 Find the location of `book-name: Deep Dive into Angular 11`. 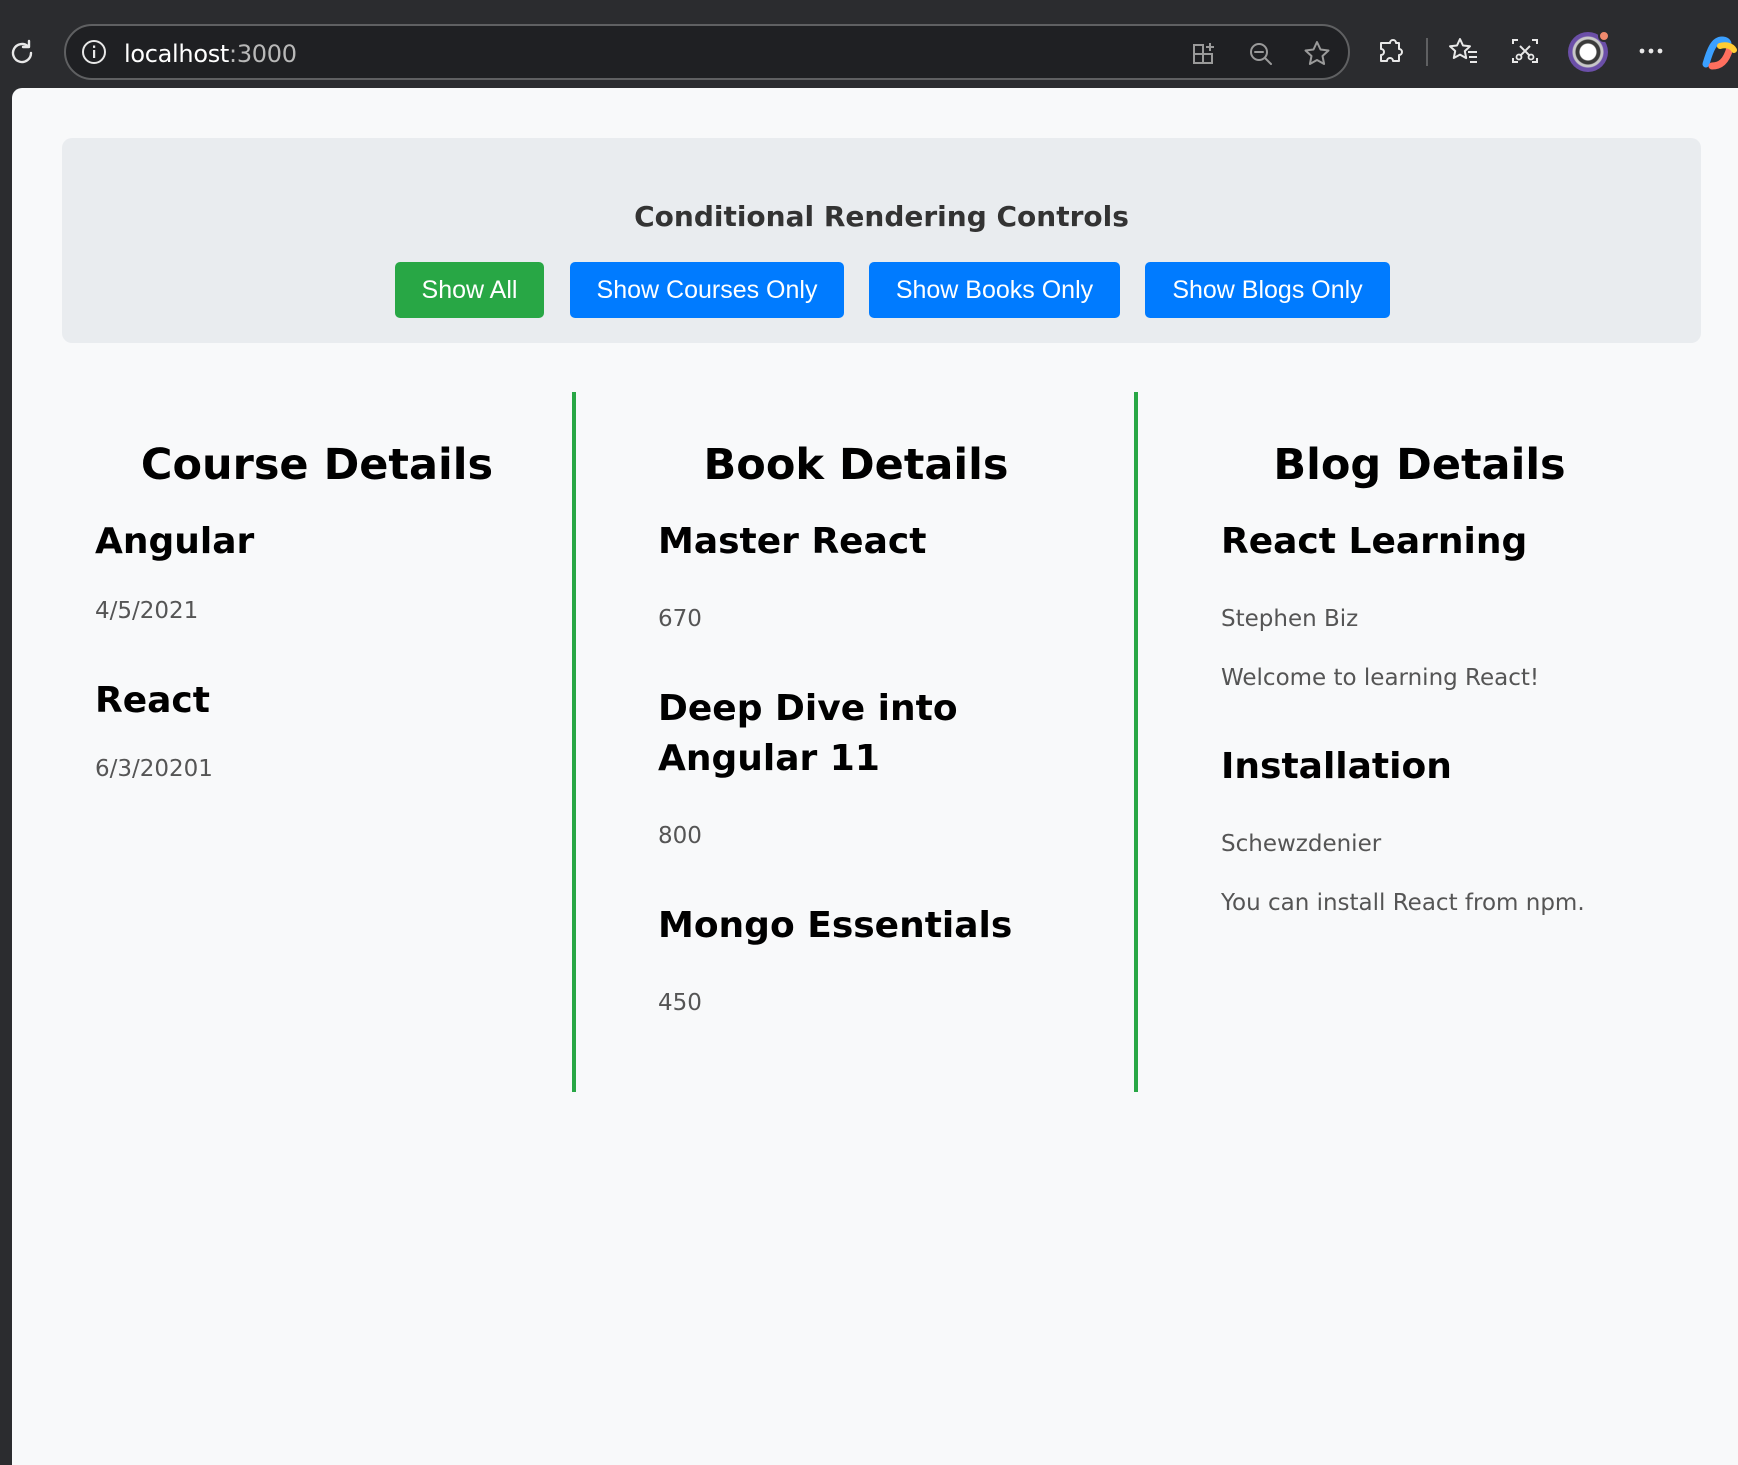

book-name: Deep Dive into Angular 11 is located at coordinates (808, 733).